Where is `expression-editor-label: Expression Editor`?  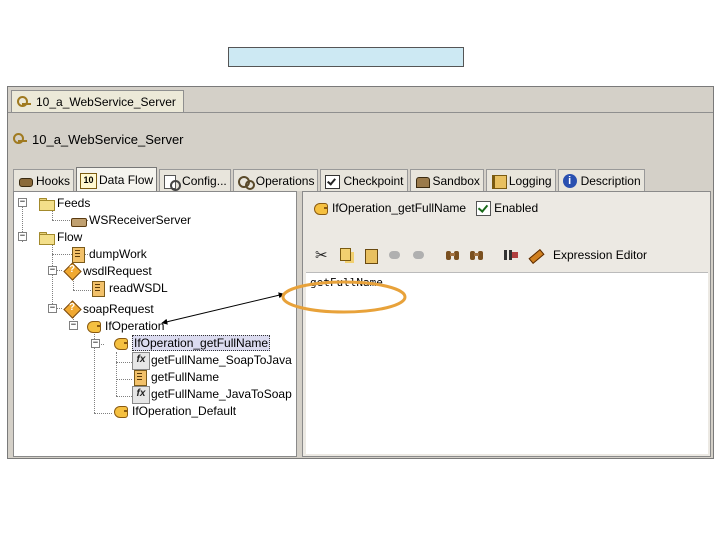 expression-editor-label: Expression Editor is located at coordinates (600, 255).